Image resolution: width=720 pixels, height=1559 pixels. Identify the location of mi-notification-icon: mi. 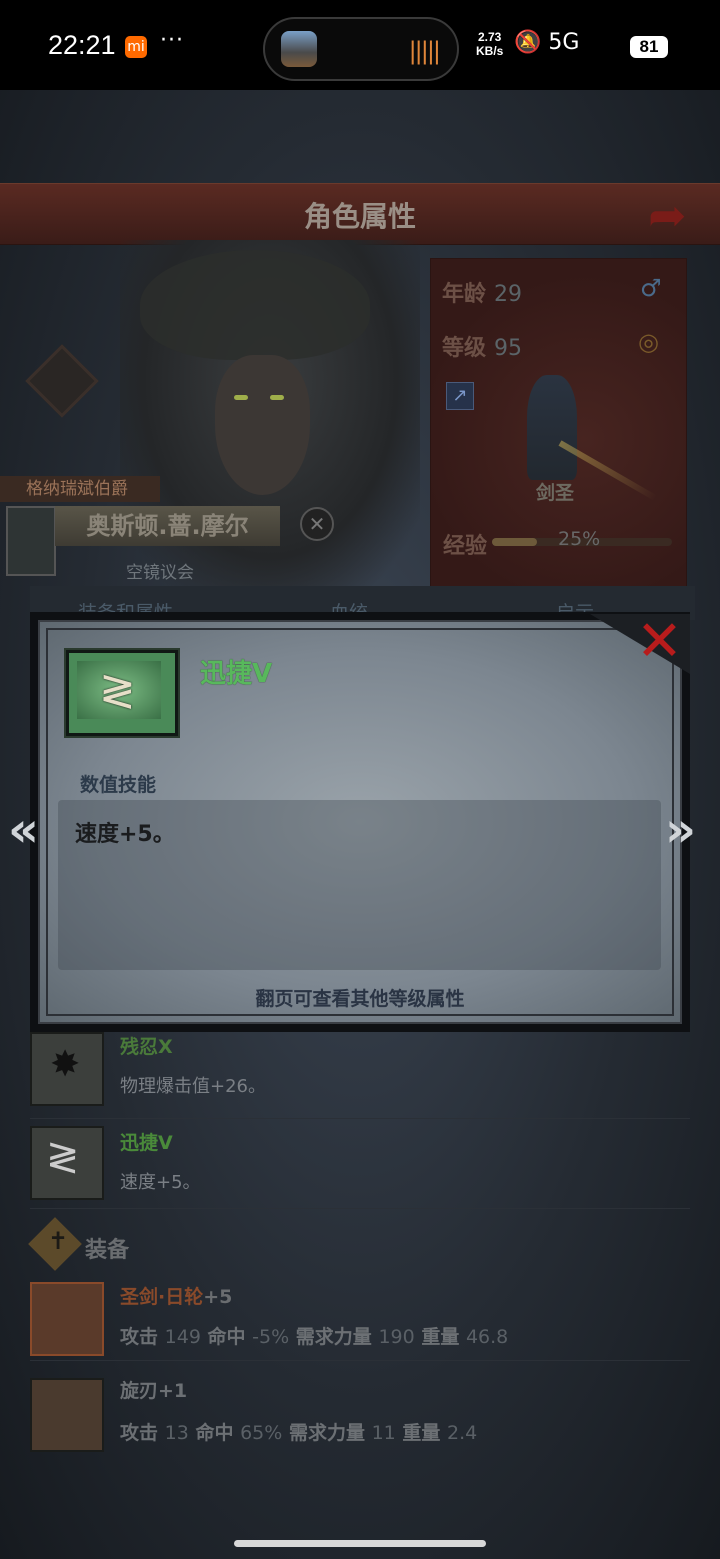
(136, 47).